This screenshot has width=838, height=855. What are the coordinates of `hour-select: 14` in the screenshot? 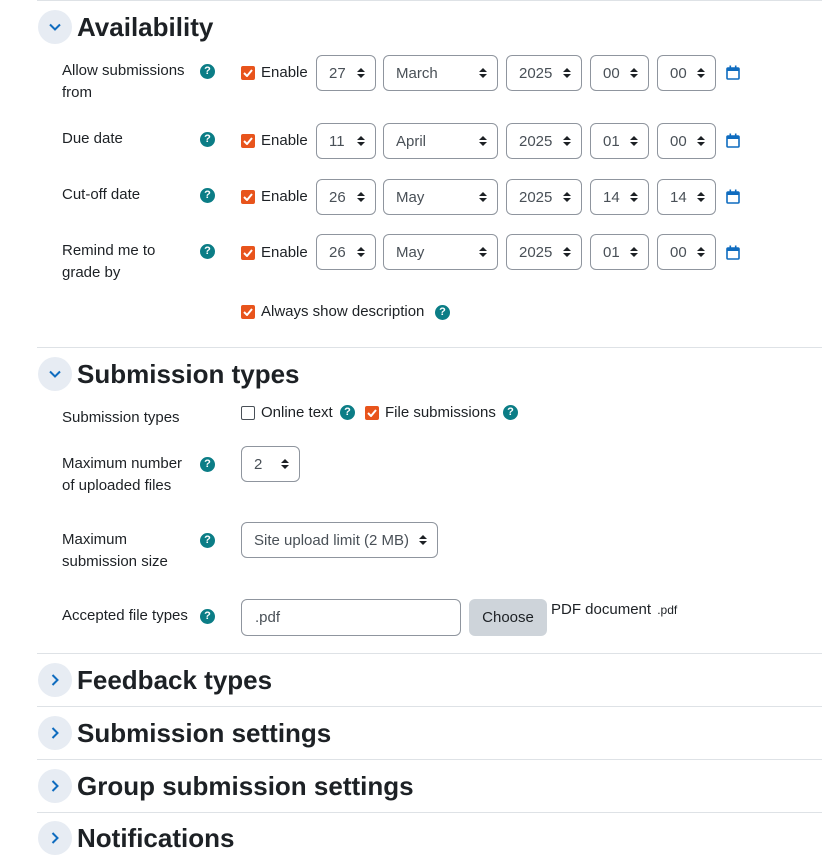 It's located at (619, 197).